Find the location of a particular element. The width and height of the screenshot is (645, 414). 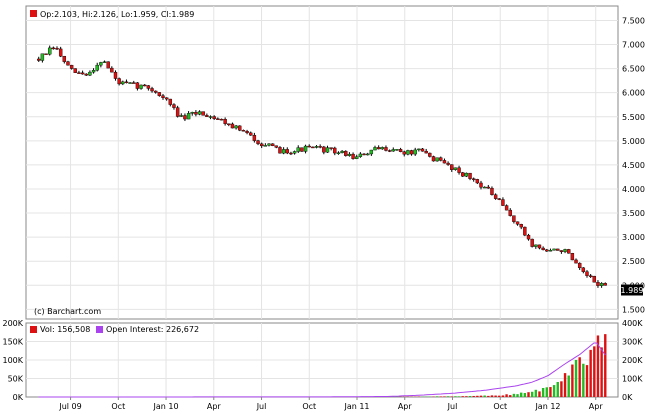

volume-legend: Vol: 156,508 Open Interest: 226,672 is located at coordinates (114, 329).